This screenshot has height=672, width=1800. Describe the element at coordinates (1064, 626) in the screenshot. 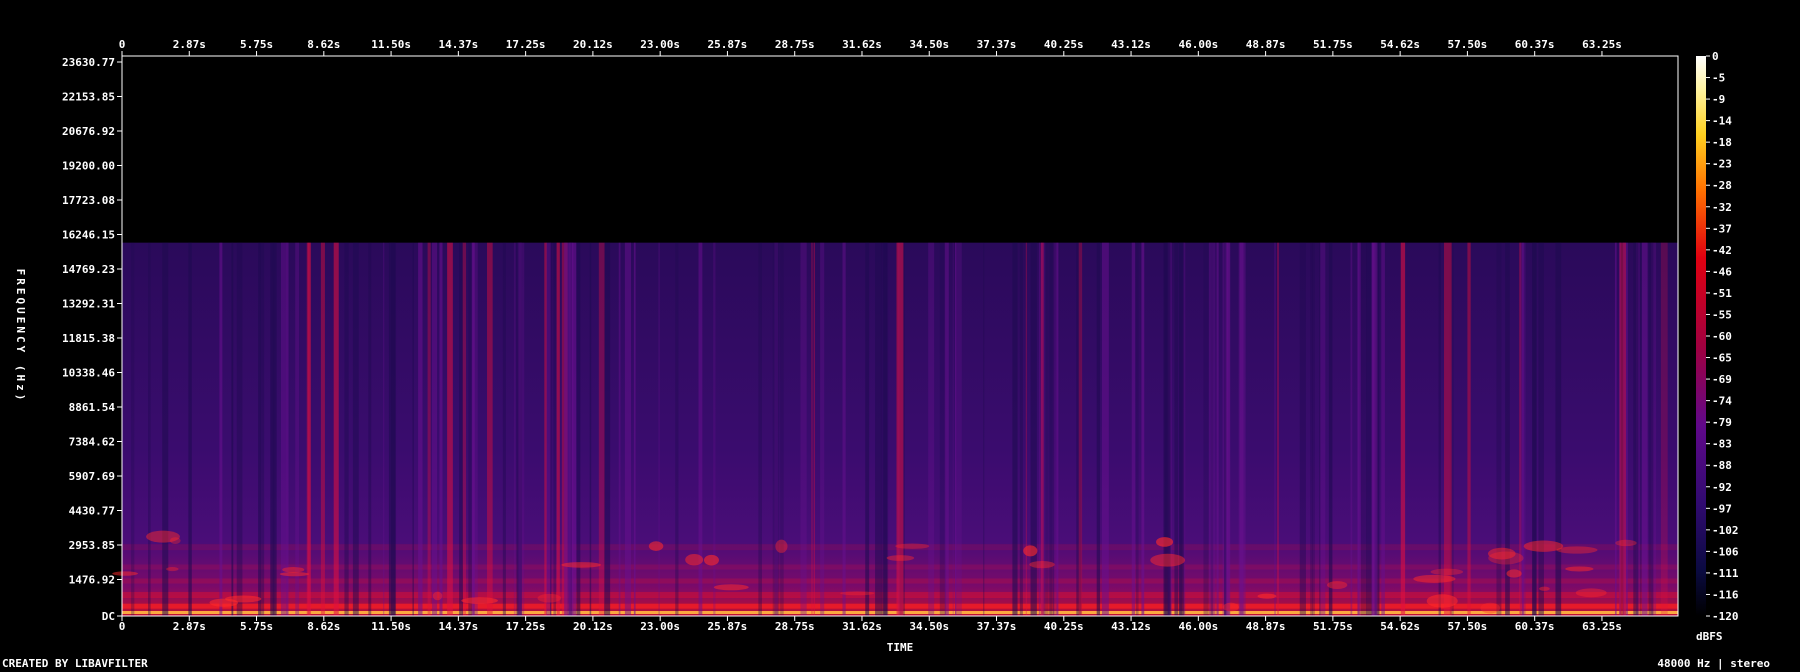

I see `x-tick-label-bottom: 40.25s` at that location.